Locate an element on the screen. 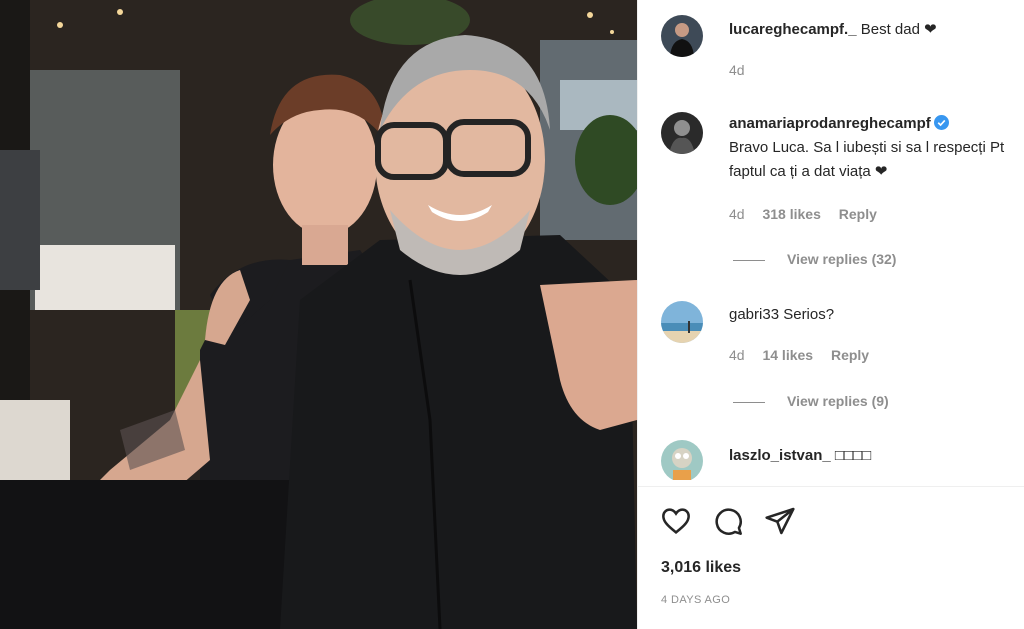 This screenshot has width=1024, height=629. comment-text: Best dad ❤ is located at coordinates (898, 29).